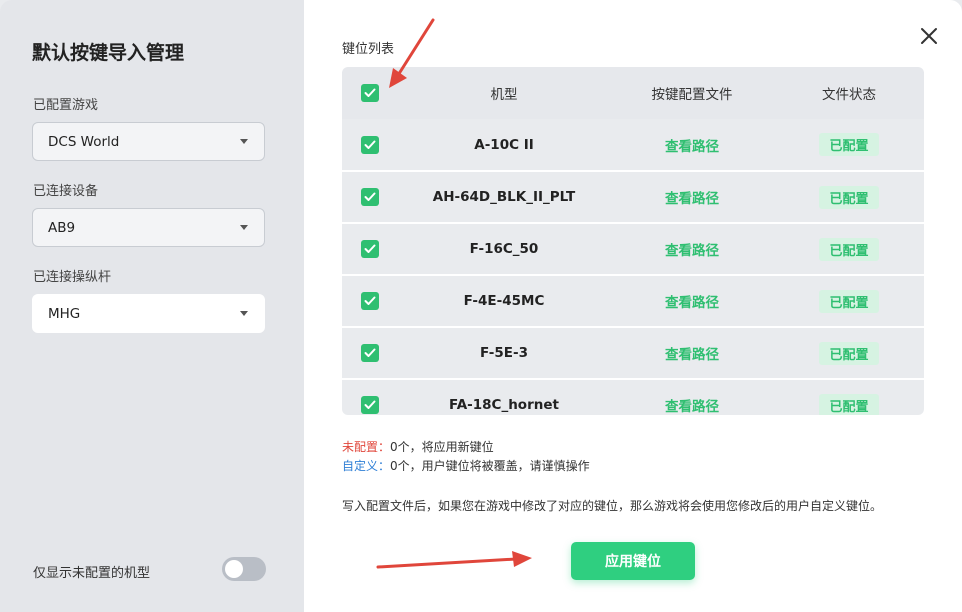  Describe the element at coordinates (633, 145) in the screenshot. I see `table-row: A-10C II 查看路径 已配置` at that location.